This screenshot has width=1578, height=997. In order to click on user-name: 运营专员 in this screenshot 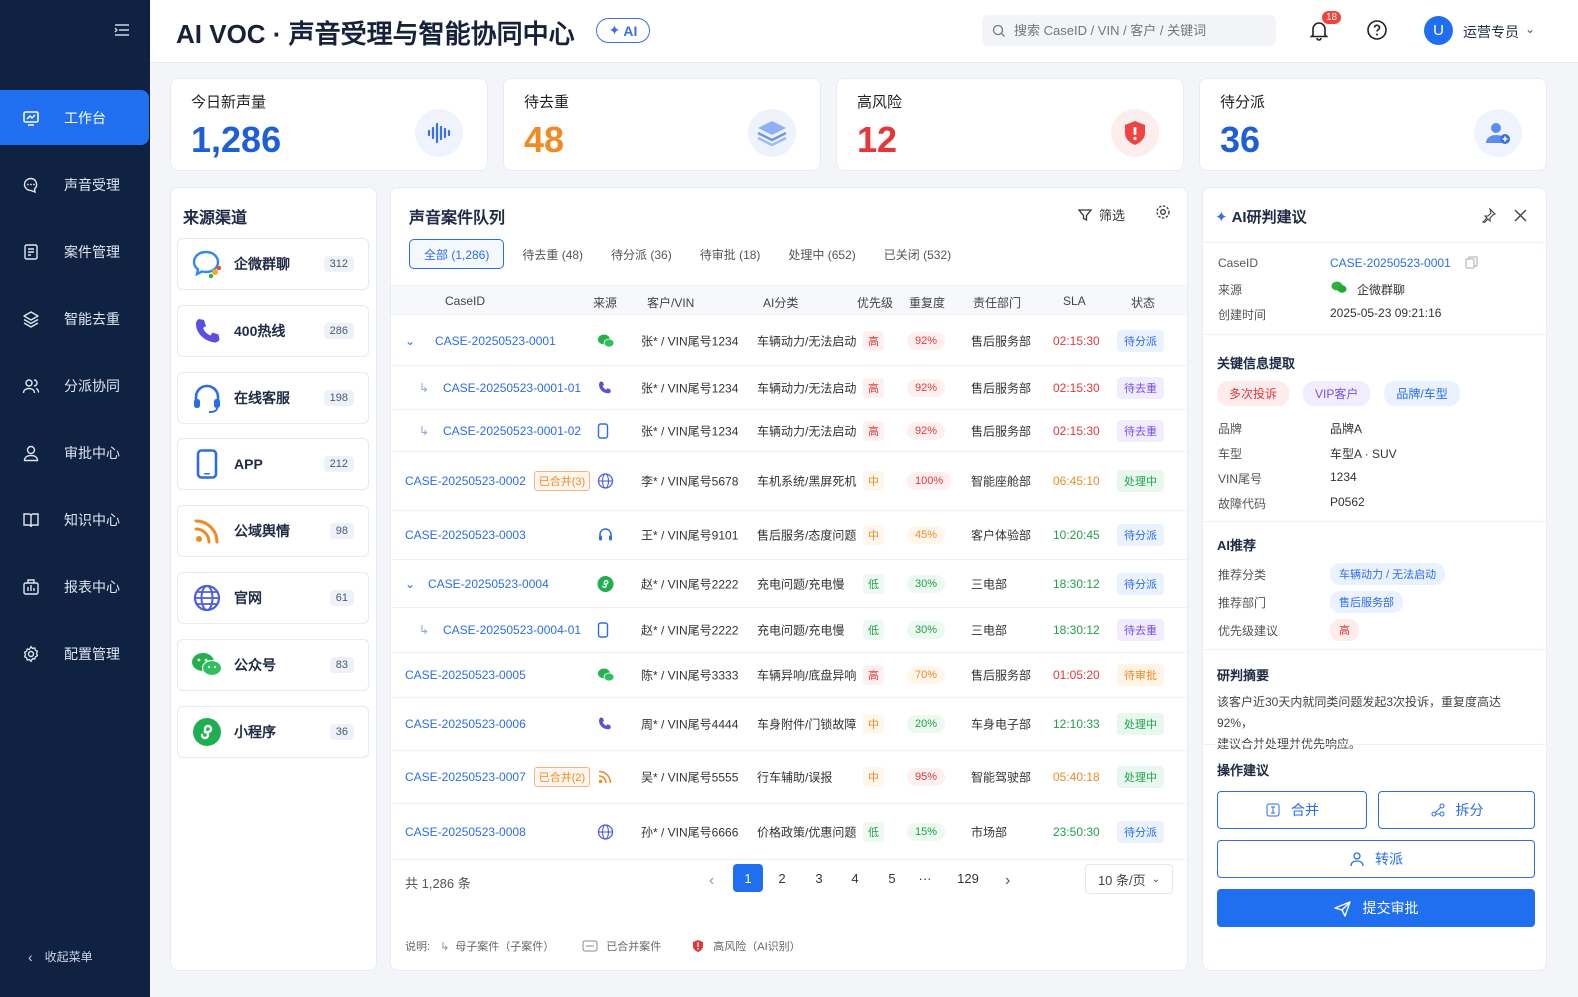, I will do `click(1491, 32)`.